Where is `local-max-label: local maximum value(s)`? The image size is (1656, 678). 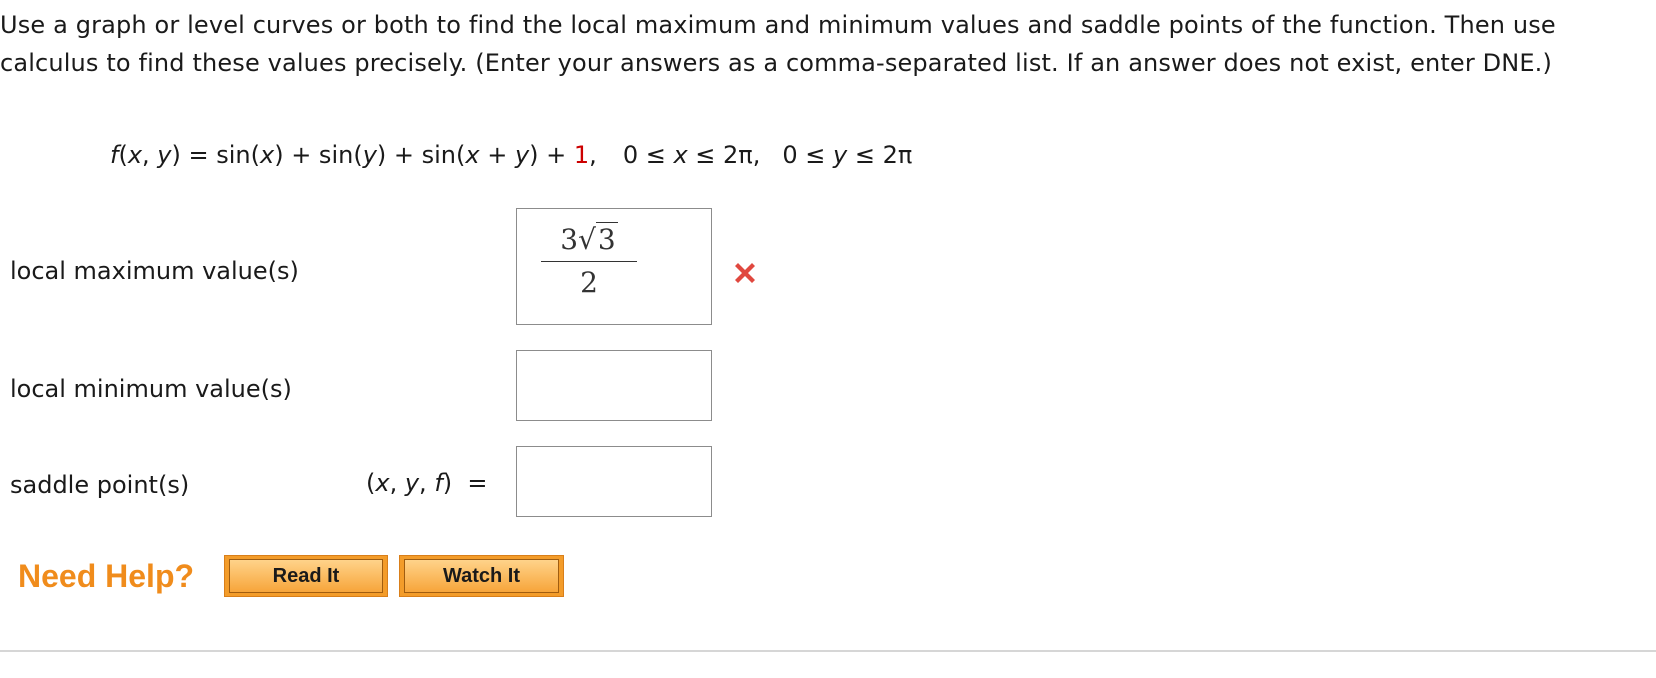 local-max-label: local maximum value(s) is located at coordinates (154, 271).